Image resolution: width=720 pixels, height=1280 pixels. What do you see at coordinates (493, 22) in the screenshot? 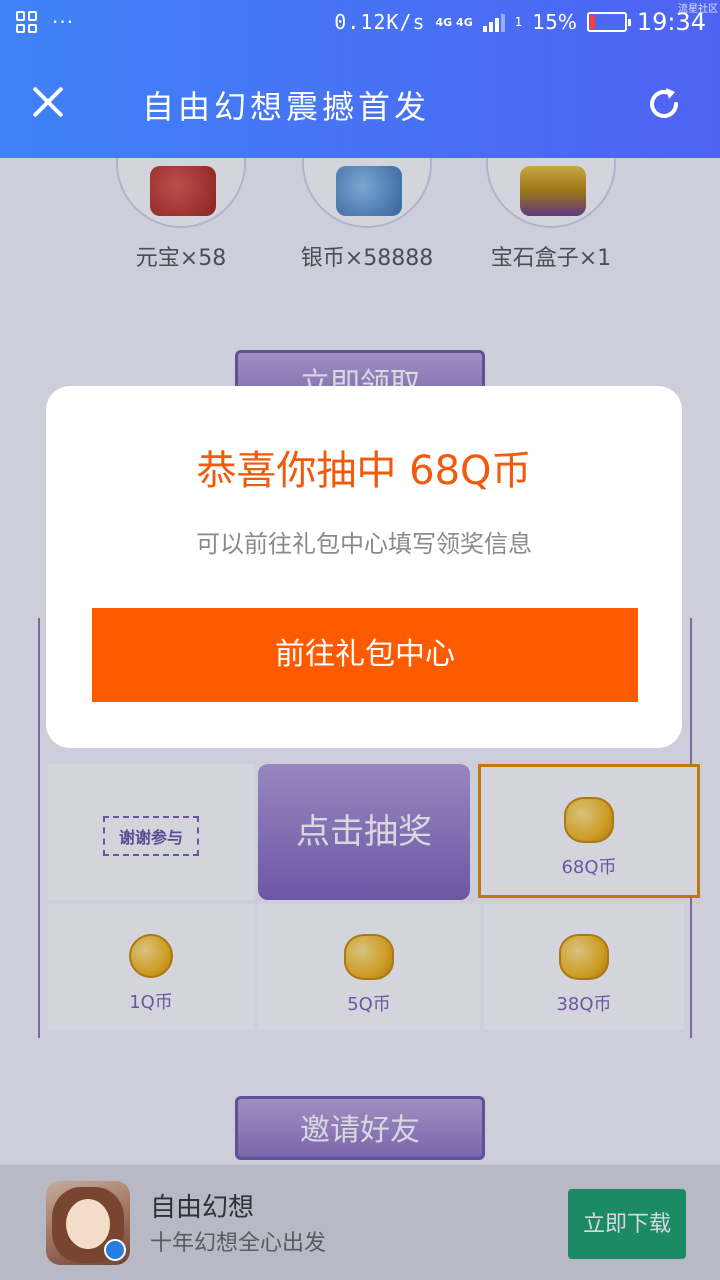
I see `signal-icon` at bounding box center [493, 22].